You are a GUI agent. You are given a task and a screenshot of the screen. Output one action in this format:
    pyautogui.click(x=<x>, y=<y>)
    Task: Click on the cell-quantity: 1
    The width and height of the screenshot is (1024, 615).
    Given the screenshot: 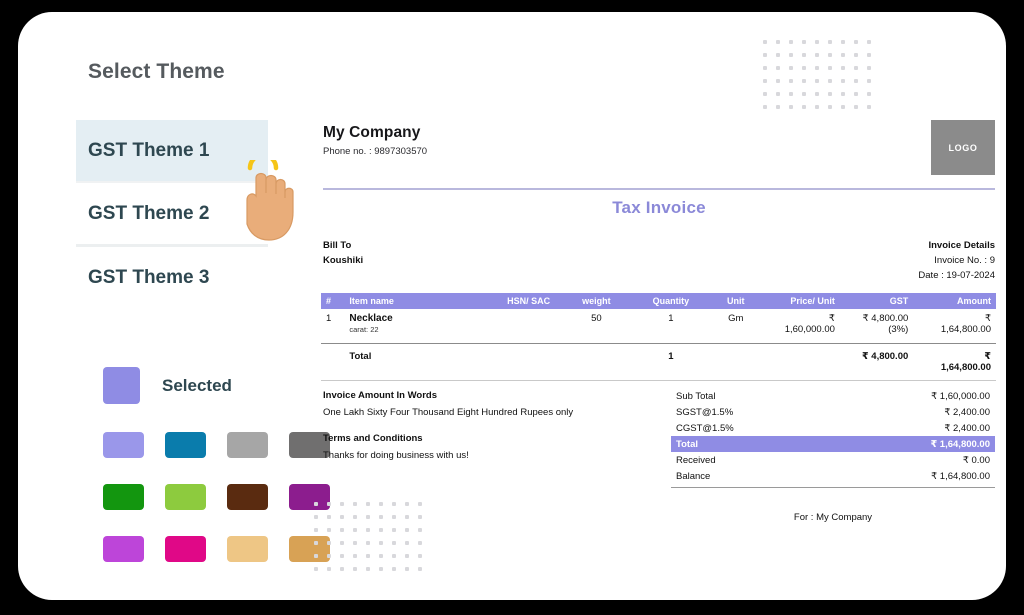 What is the action you would take?
    pyautogui.click(x=671, y=326)
    